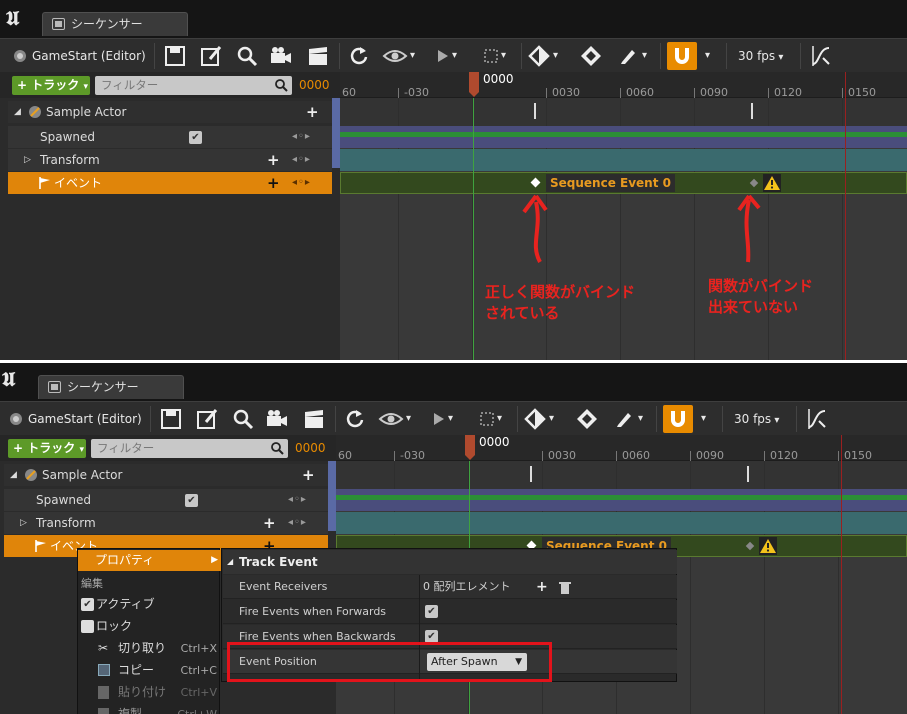 The width and height of the screenshot is (907, 714). I want to click on add-element-icon: +, so click(542, 587).